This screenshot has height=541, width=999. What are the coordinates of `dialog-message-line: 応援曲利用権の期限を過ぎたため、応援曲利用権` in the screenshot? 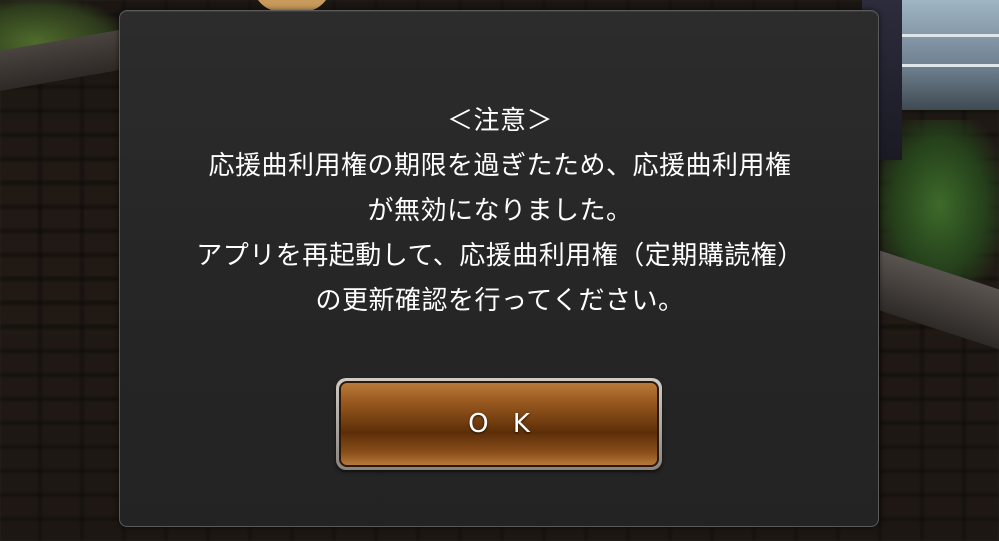 It's located at (500, 166).